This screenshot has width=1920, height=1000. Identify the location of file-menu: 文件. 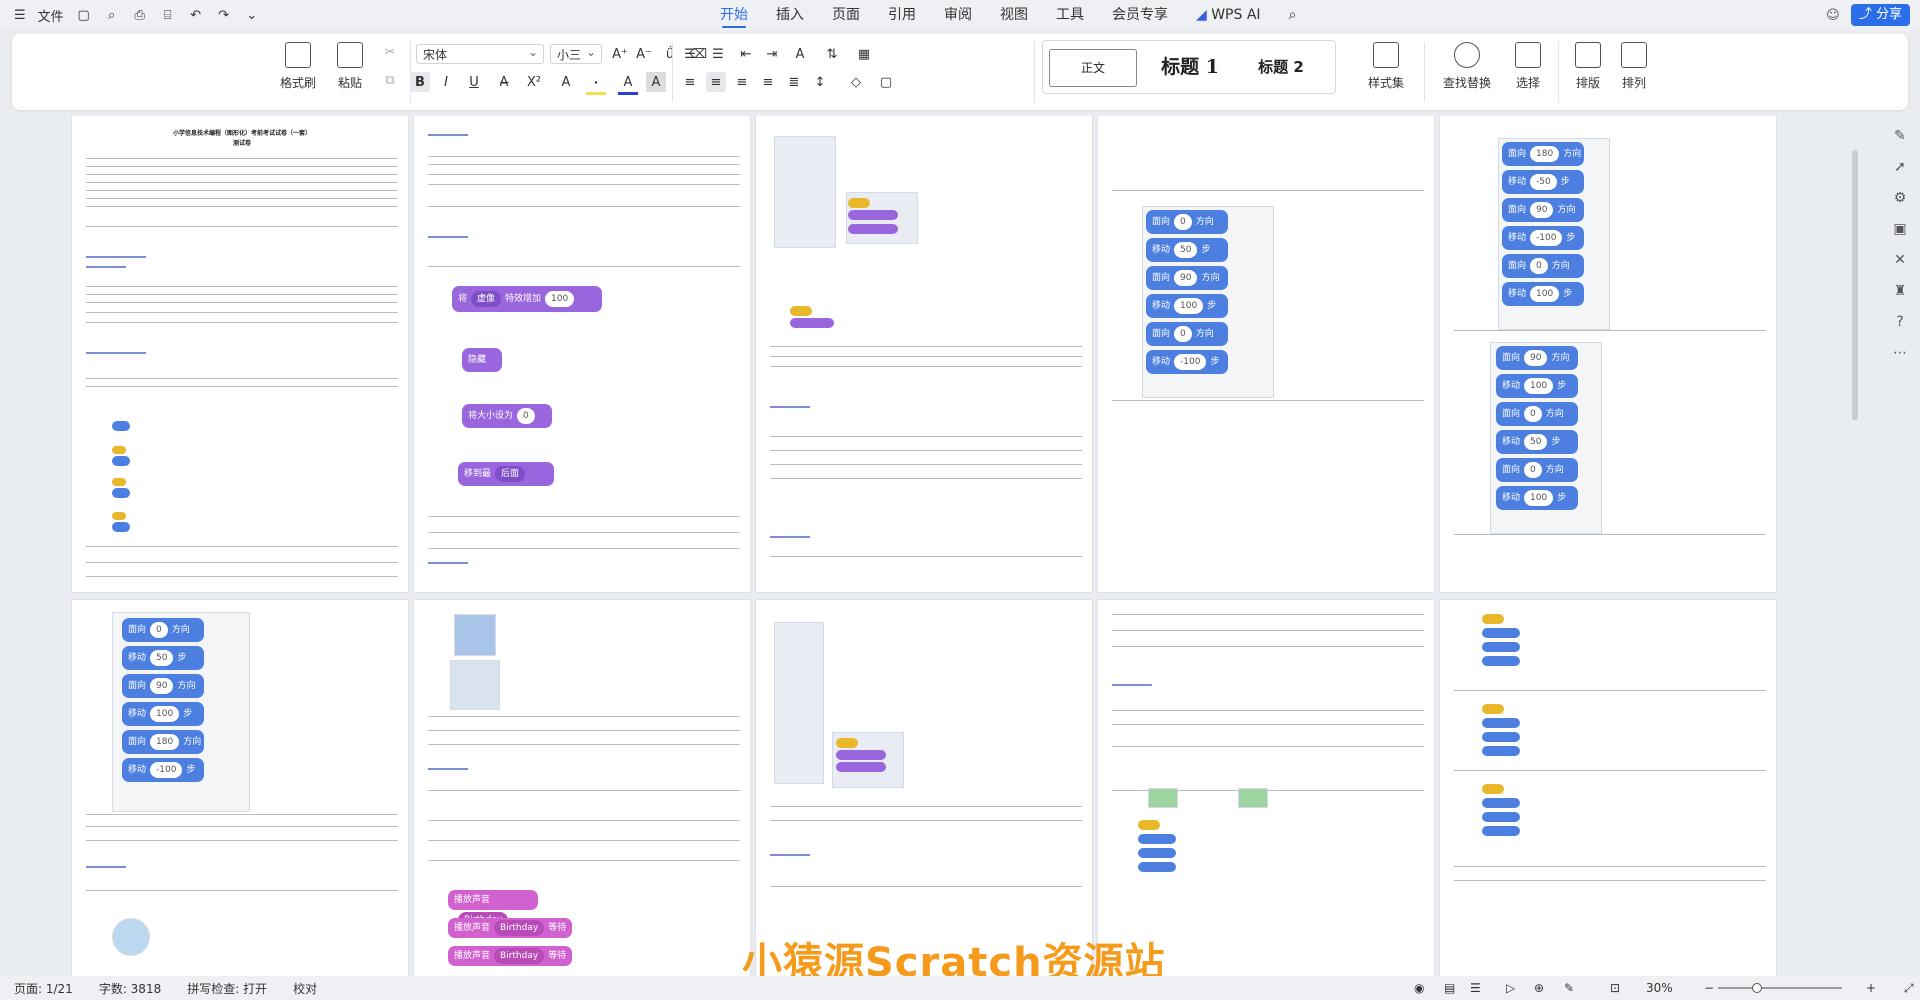
(51, 15).